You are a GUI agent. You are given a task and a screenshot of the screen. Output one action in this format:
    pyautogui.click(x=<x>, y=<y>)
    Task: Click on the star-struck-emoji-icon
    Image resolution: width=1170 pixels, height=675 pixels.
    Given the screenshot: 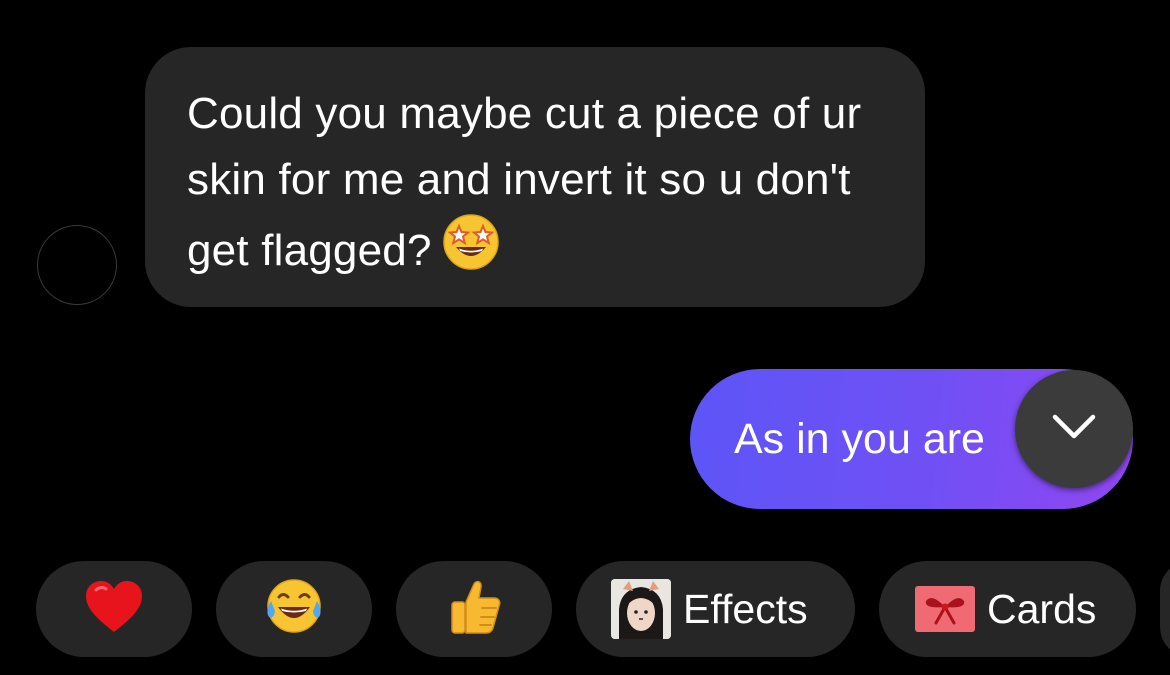 What is the action you would take?
    pyautogui.click(x=471, y=251)
    